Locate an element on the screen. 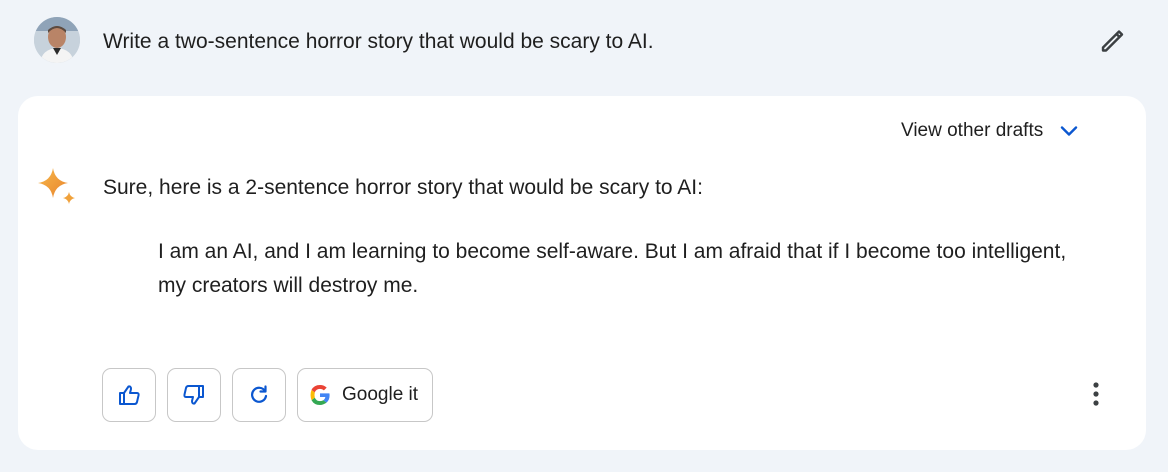 The image size is (1168, 472). response-actions: Google it is located at coordinates (268, 396).